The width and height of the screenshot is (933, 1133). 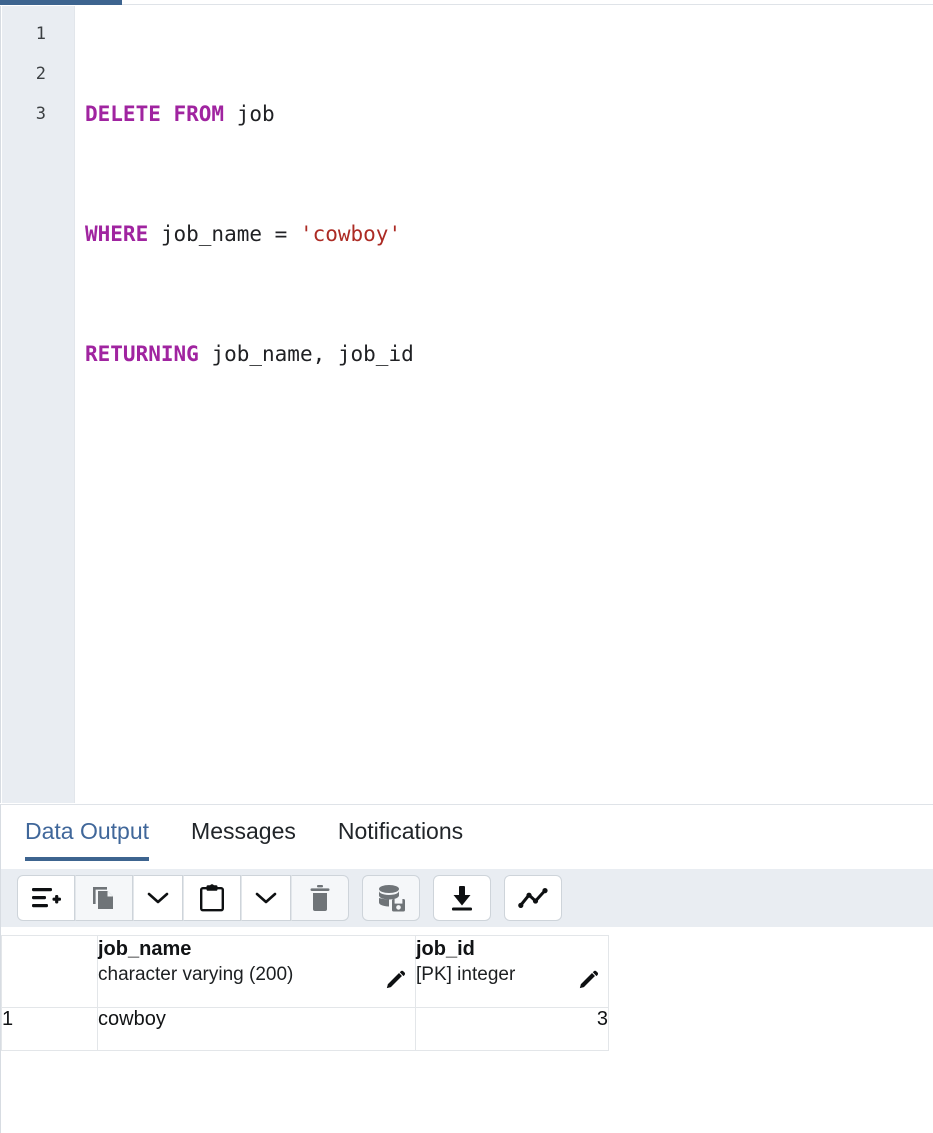 What do you see at coordinates (40, 74) in the screenshot?
I see `line-number: 2` at bounding box center [40, 74].